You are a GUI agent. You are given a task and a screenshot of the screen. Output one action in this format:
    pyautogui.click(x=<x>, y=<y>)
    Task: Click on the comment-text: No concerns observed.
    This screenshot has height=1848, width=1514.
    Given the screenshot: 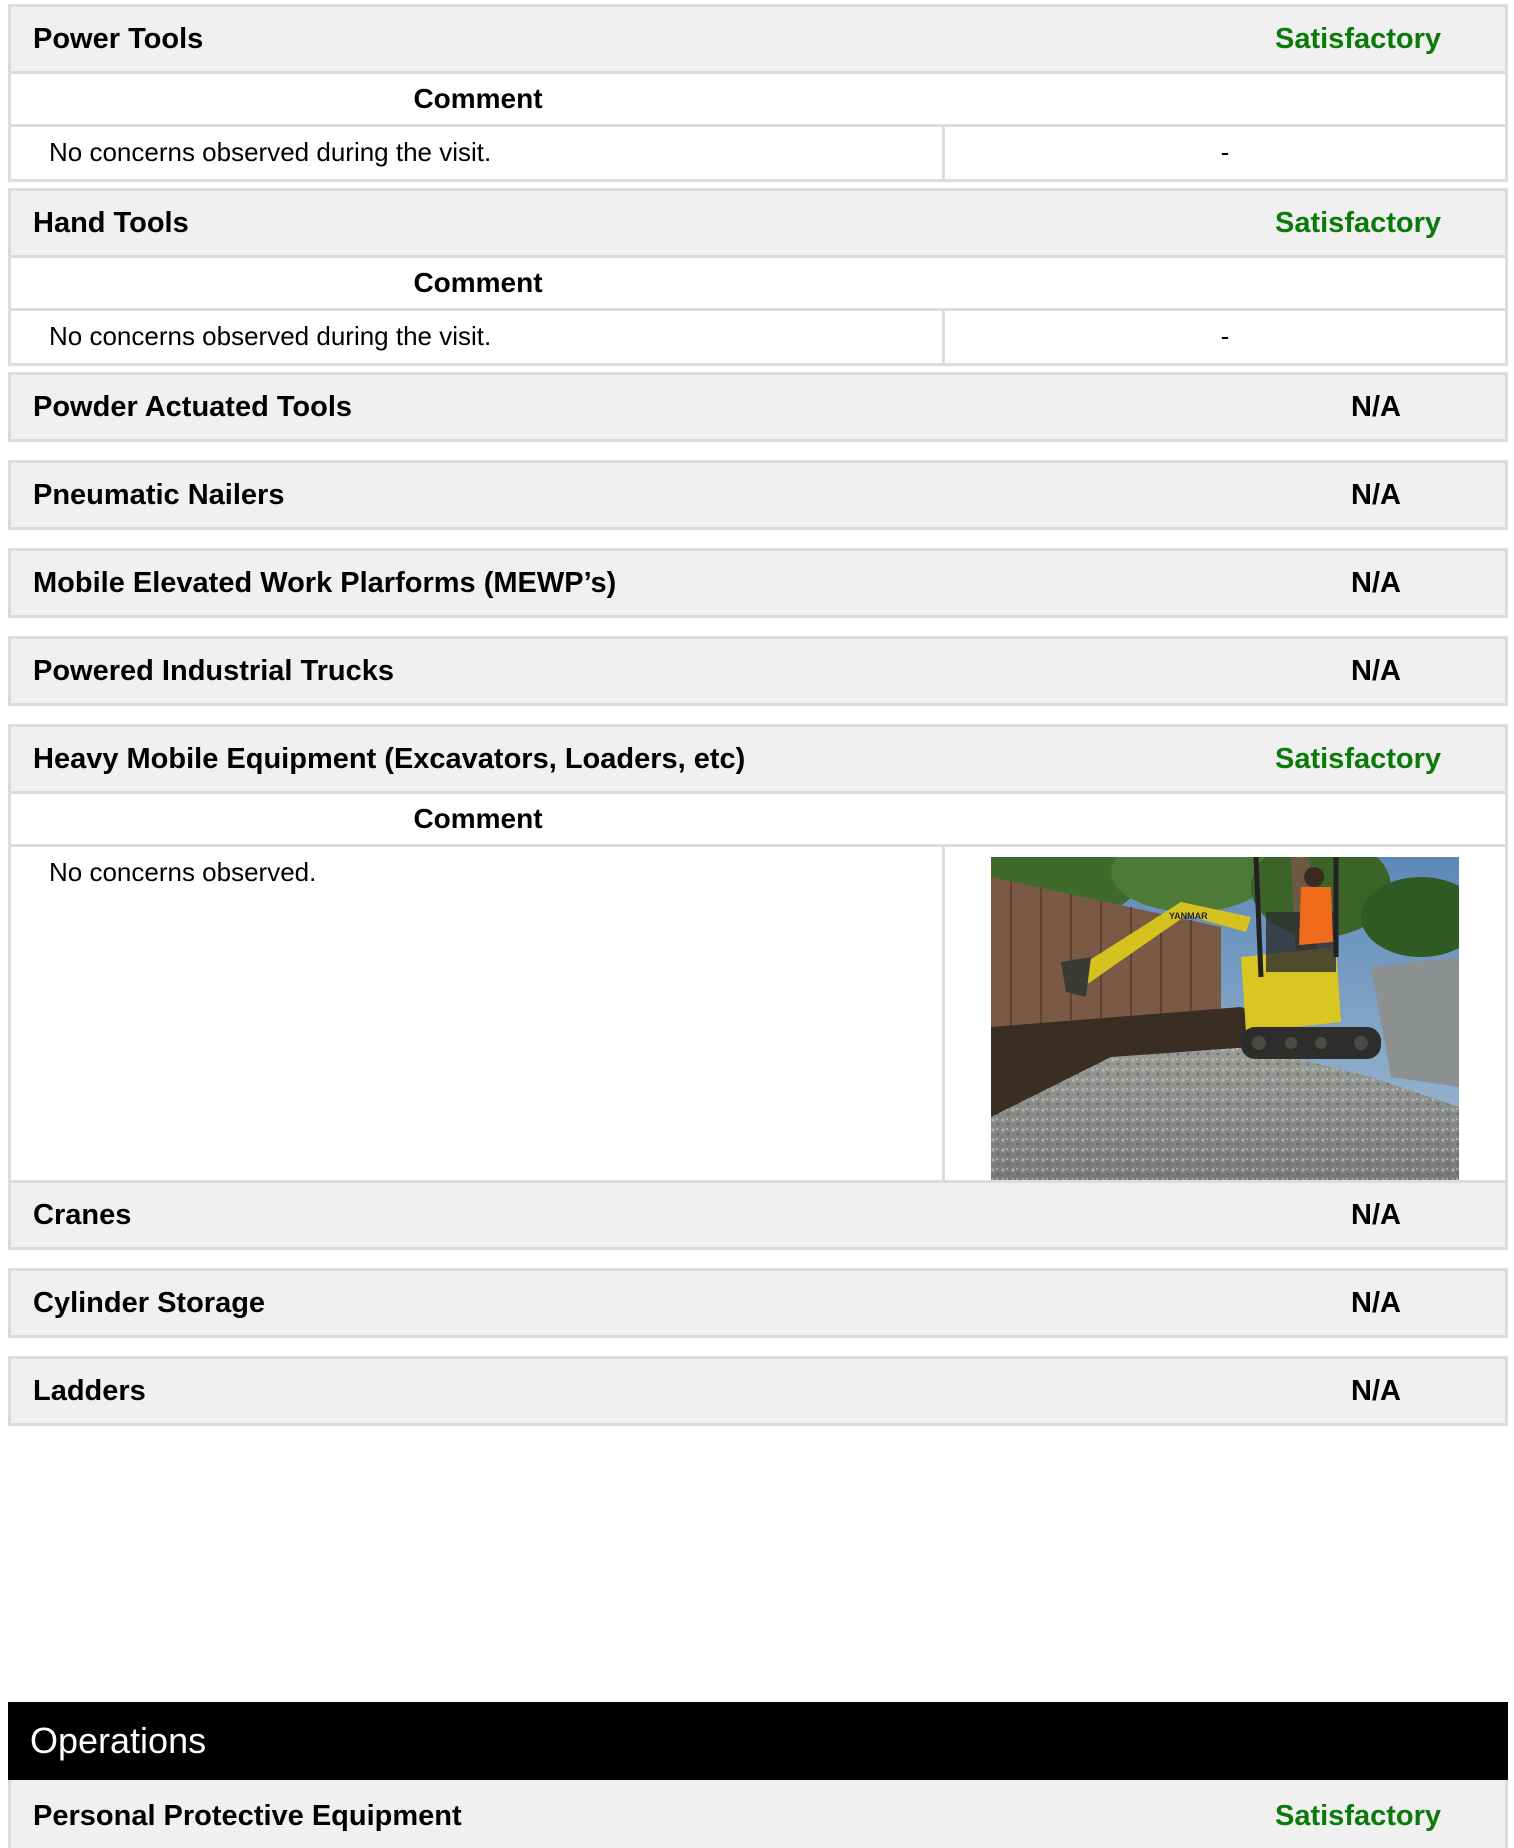 What is the action you would take?
    pyautogui.click(x=478, y=1035)
    